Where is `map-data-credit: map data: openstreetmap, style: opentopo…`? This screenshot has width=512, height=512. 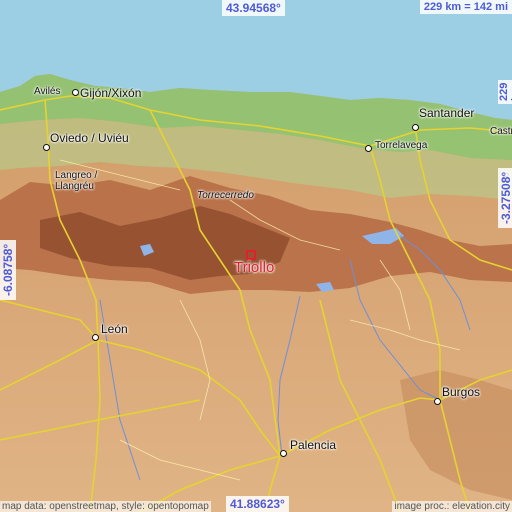
map-data-credit: map data: openstreetmap, style: opentopo… is located at coordinates (105, 506).